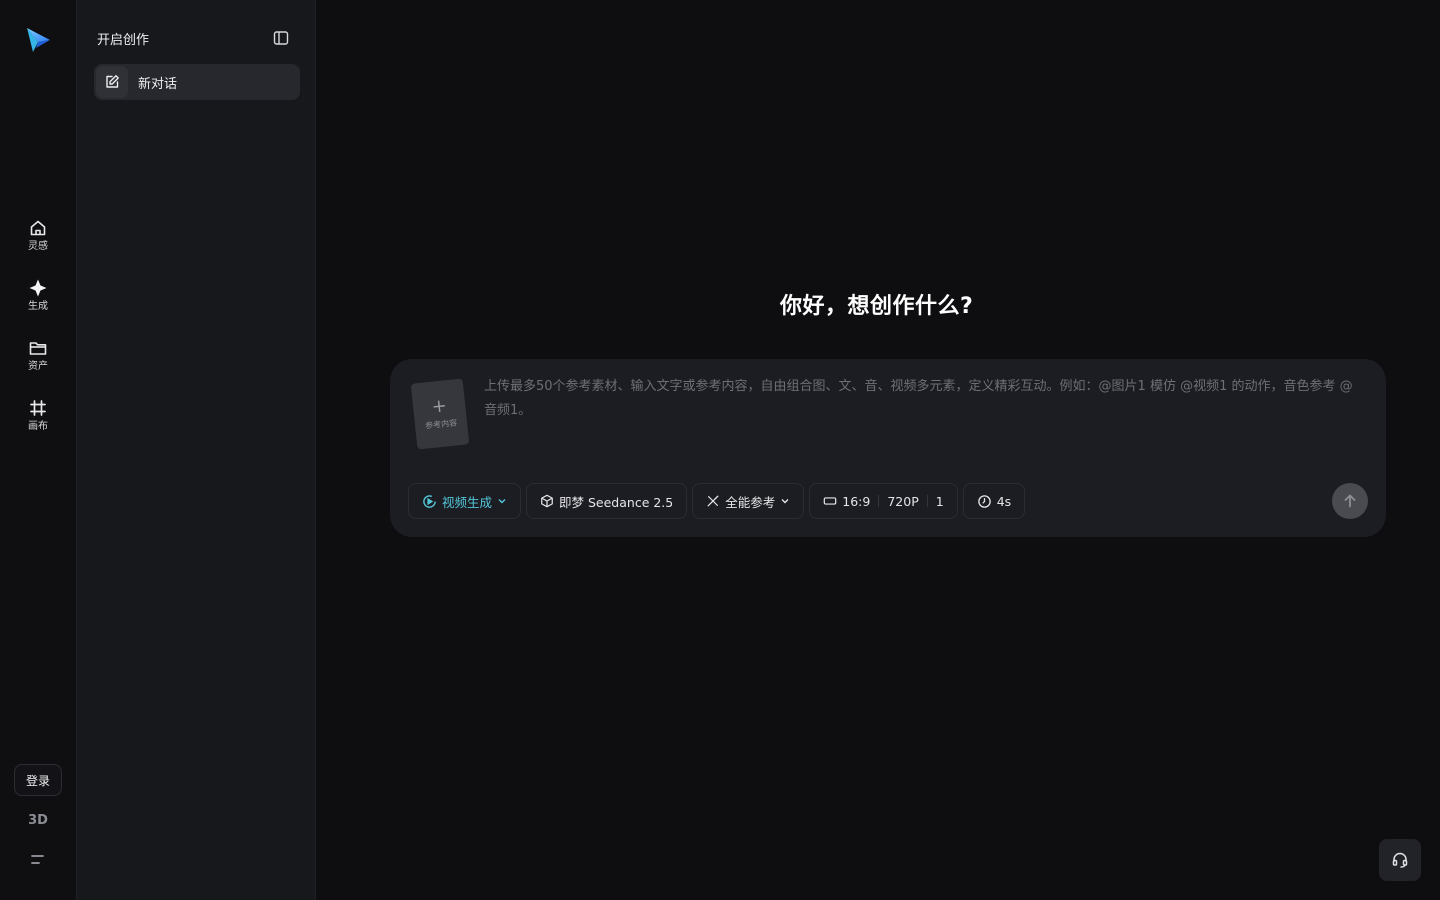 The image size is (1440, 900). I want to click on composer-toolbar: 视频生成 即梦 Seedance 2.5 全能参考 16:9 720P 1 4s, so click(717, 501).